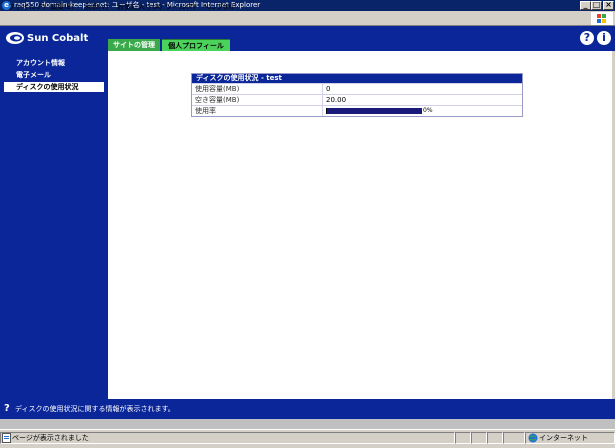 The width and height of the screenshot is (615, 448). Describe the element at coordinates (428, 110) in the screenshot. I see `usage-rate-percent: 0%` at that location.